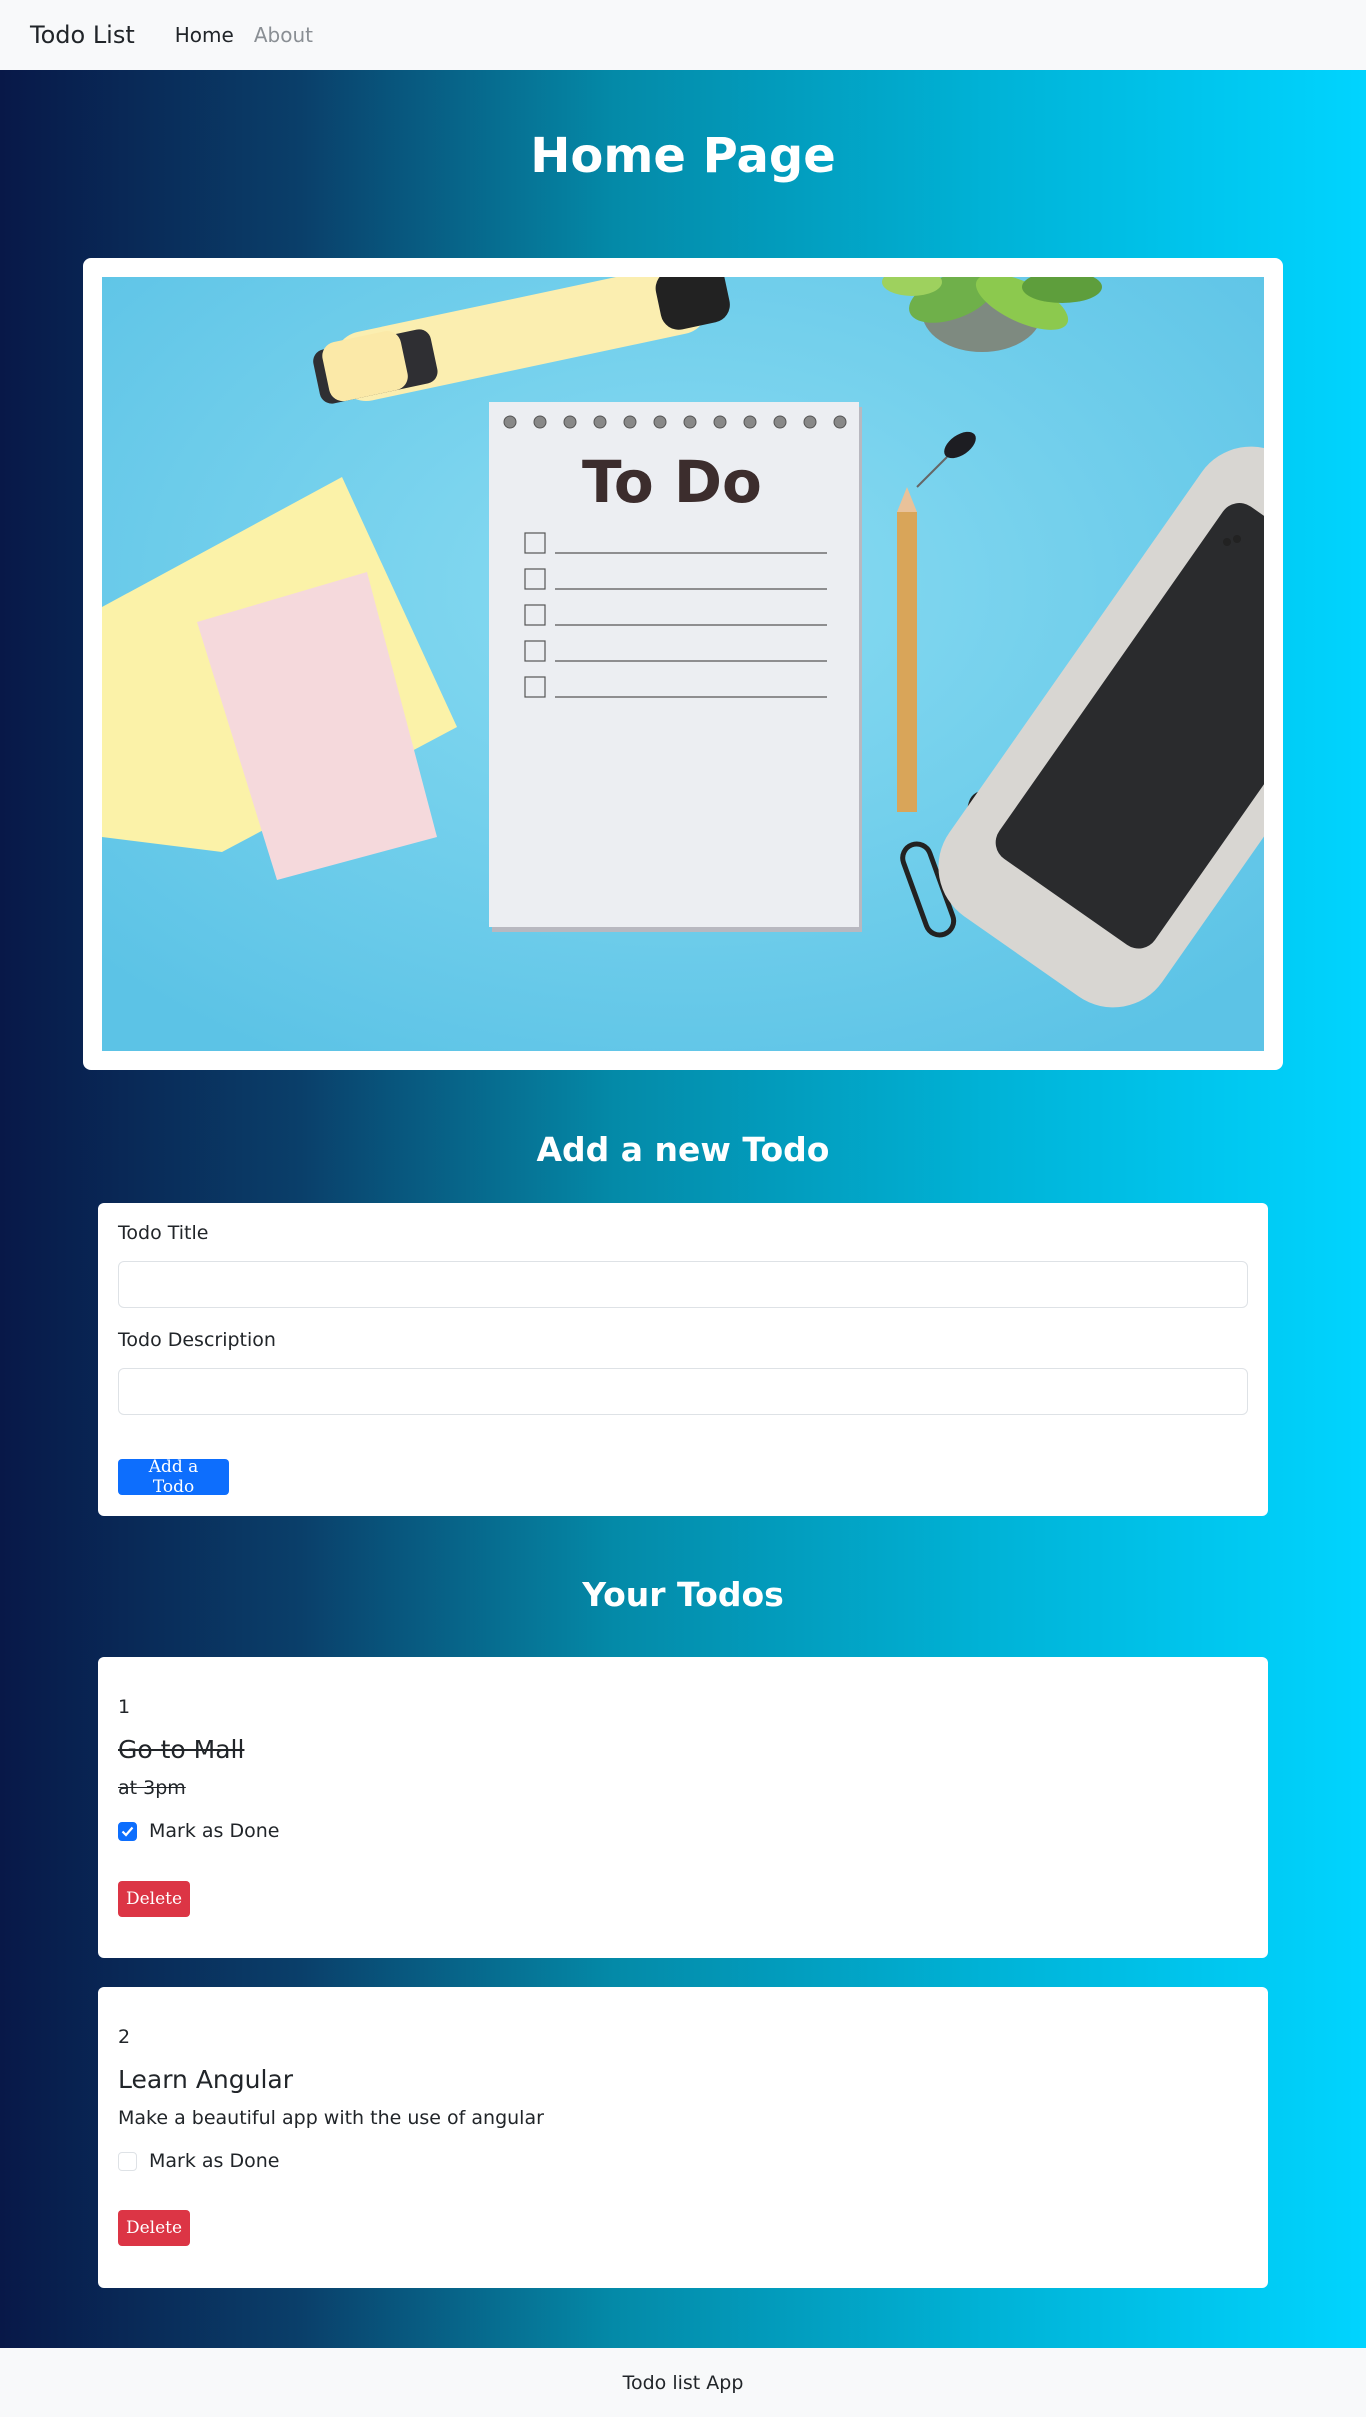 The image size is (1366, 2417). Describe the element at coordinates (683, 1359) in the screenshot. I see `add-todo-form: Todo Title Todo Description Add a Todo` at that location.